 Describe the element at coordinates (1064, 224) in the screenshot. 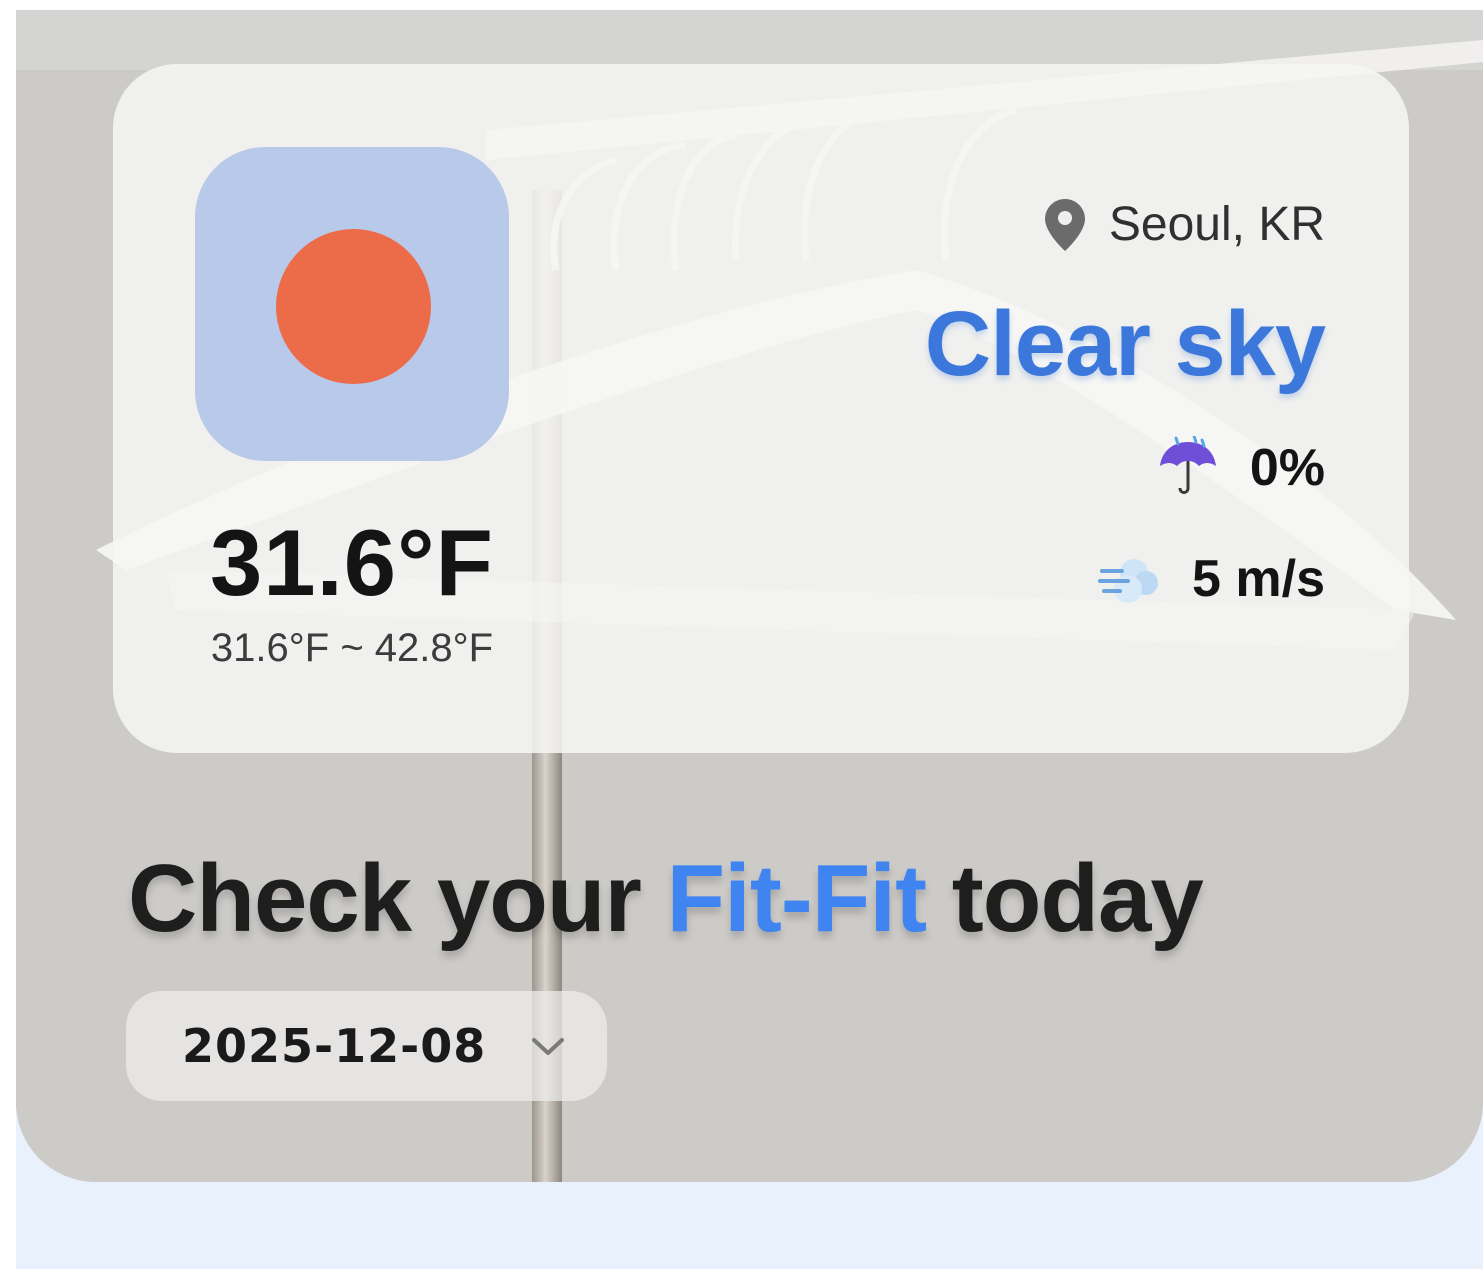

I see `location-pin-icon` at that location.